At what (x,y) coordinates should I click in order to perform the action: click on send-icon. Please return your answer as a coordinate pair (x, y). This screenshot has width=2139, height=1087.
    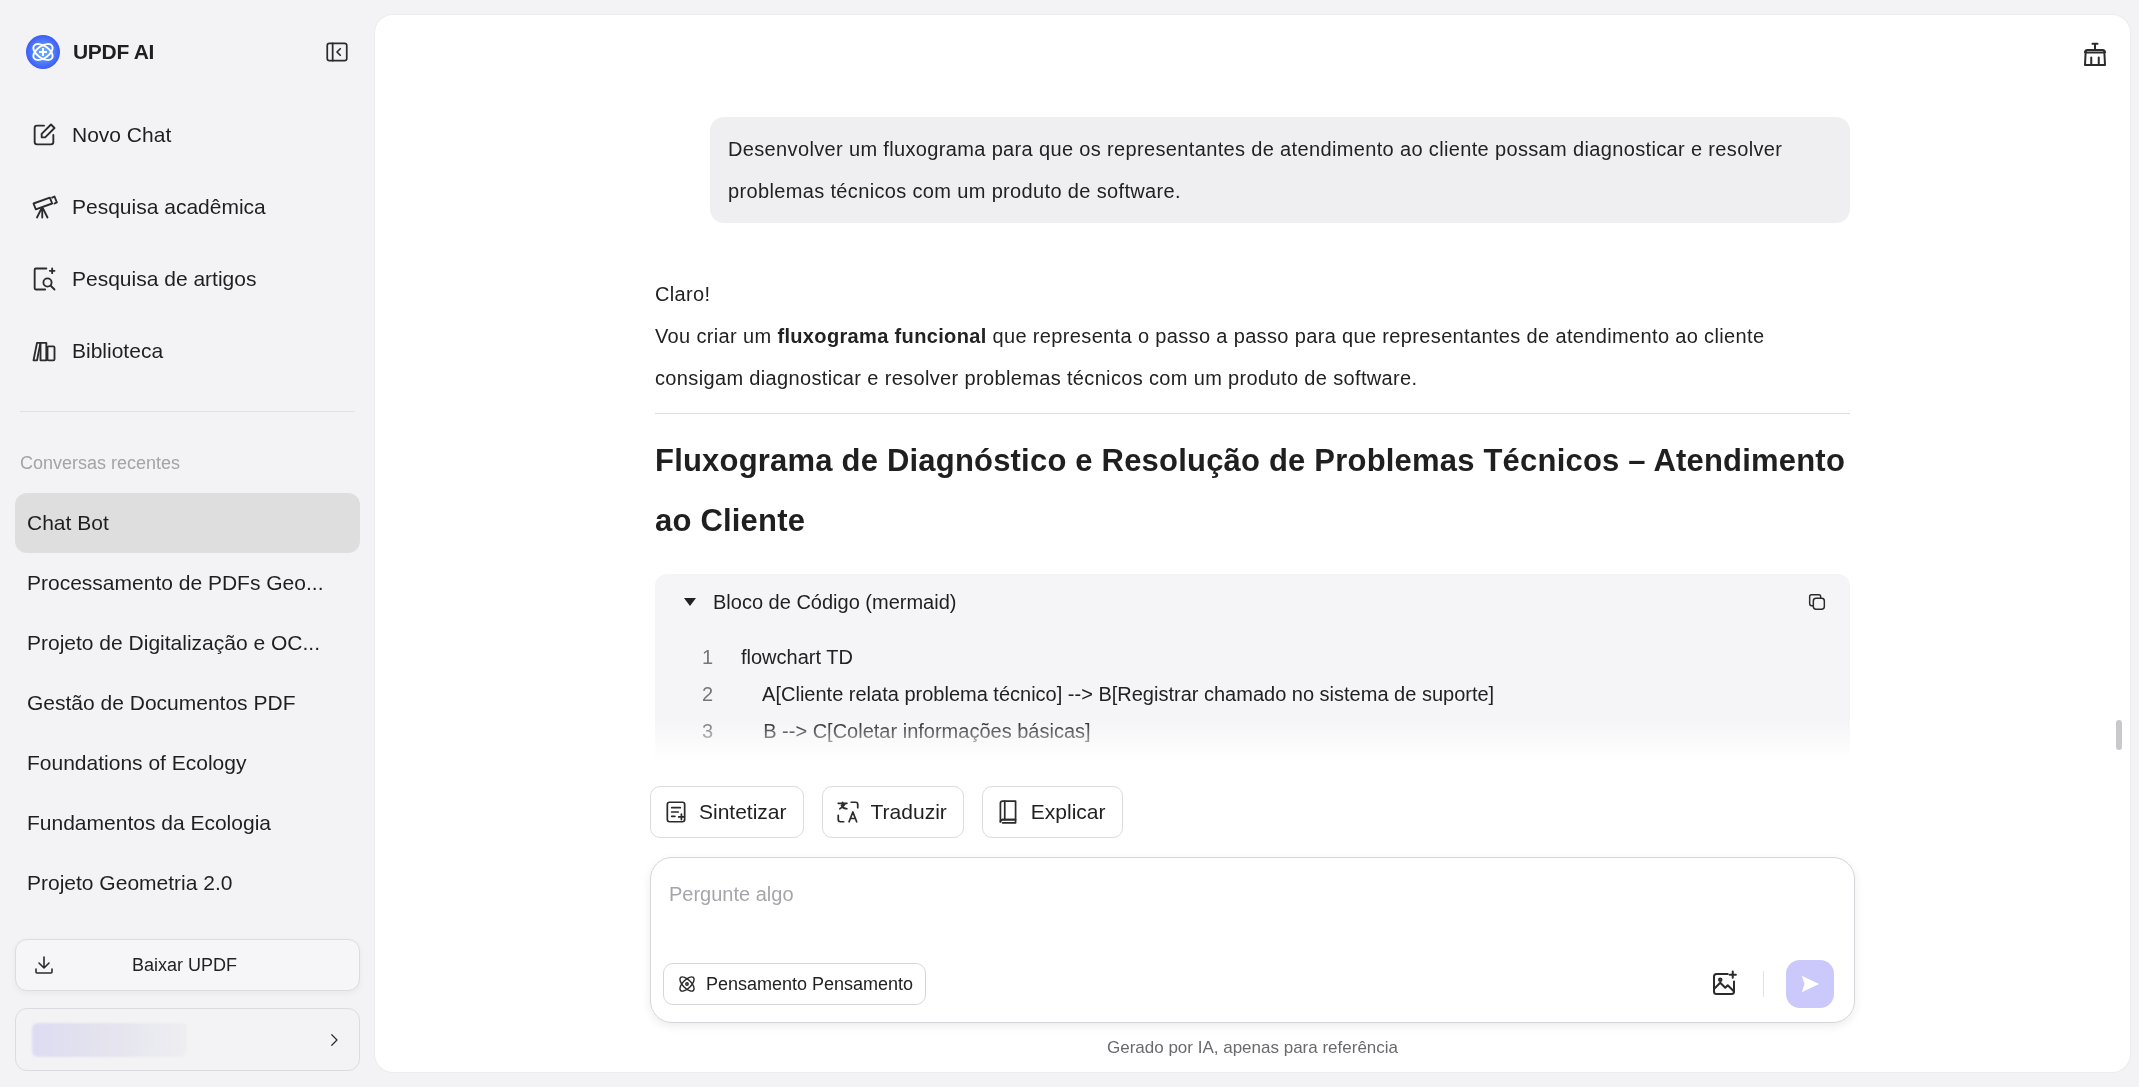
    Looking at the image, I should click on (1810, 984).